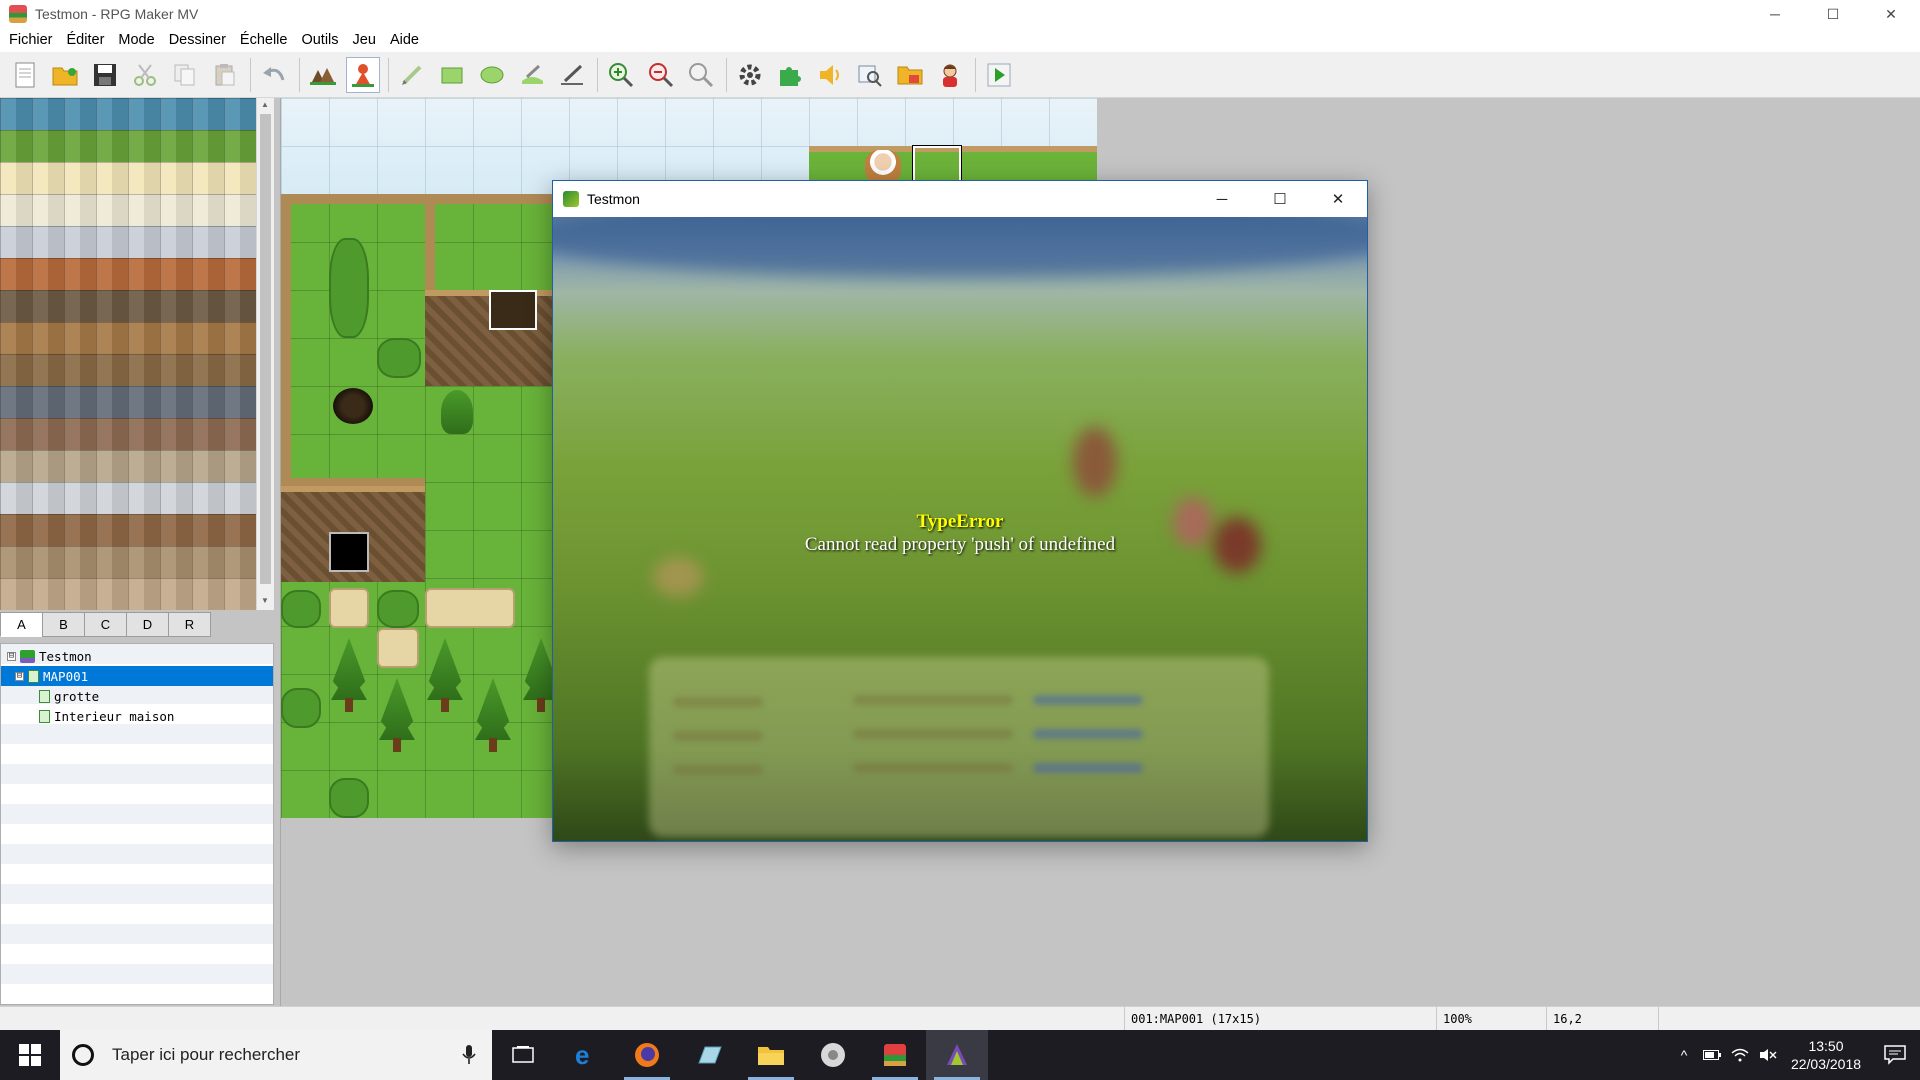 The image size is (1920, 1080). What do you see at coordinates (1222, 199) in the screenshot?
I see `game-minimize-button: ─` at bounding box center [1222, 199].